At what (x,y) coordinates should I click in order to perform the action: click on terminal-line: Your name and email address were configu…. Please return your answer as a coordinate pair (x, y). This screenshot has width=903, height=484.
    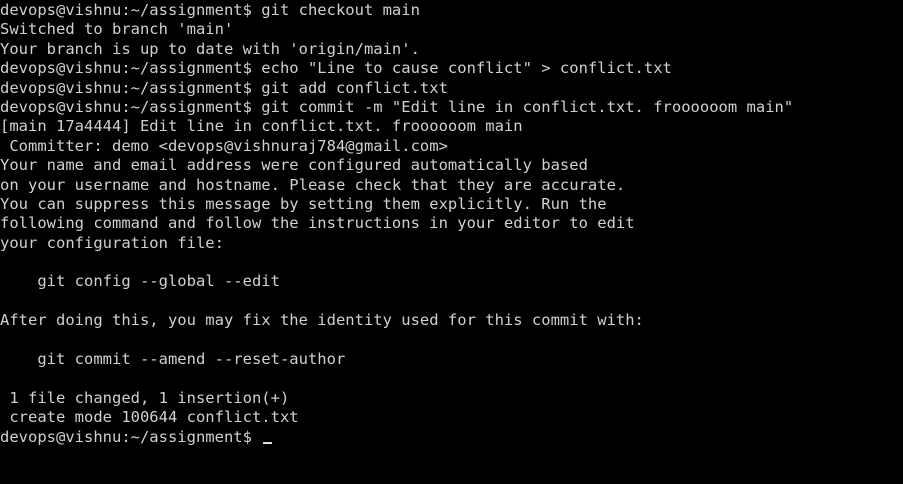
    Looking at the image, I should click on (294, 165).